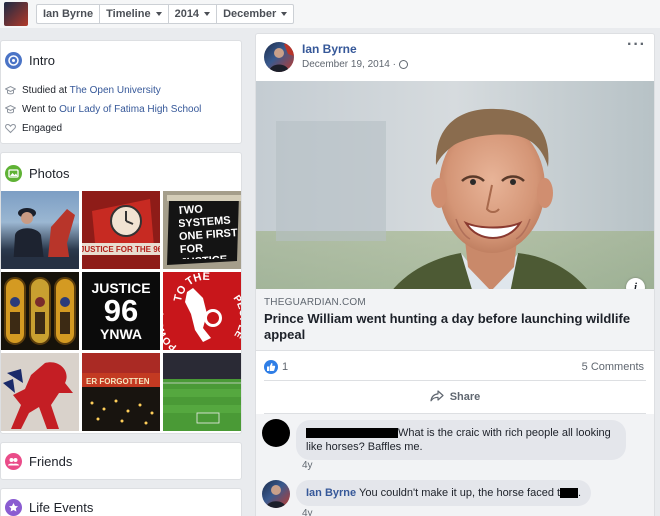 The width and height of the screenshot is (660, 516). I want to click on crumb-timeline: Timeline, so click(134, 14).